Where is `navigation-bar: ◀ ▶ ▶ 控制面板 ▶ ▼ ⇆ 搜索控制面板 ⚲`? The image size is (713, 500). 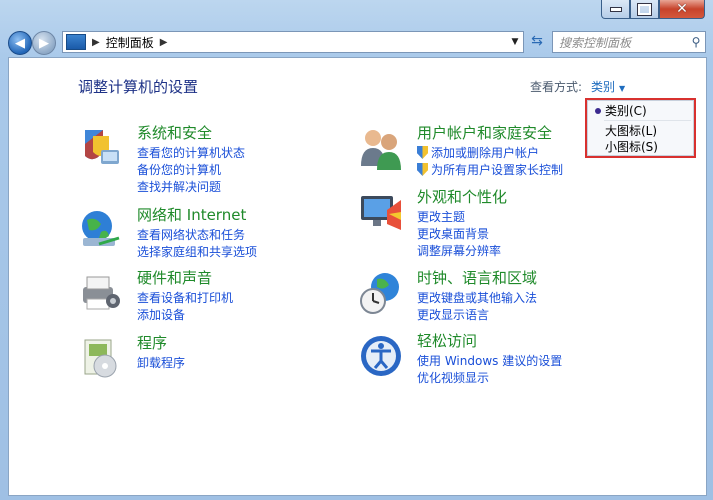 navigation-bar: ◀ ▶ ▶ 控制面板 ▶ ▼ ⇆ 搜索控制面板 ⚲ is located at coordinates (357, 42).